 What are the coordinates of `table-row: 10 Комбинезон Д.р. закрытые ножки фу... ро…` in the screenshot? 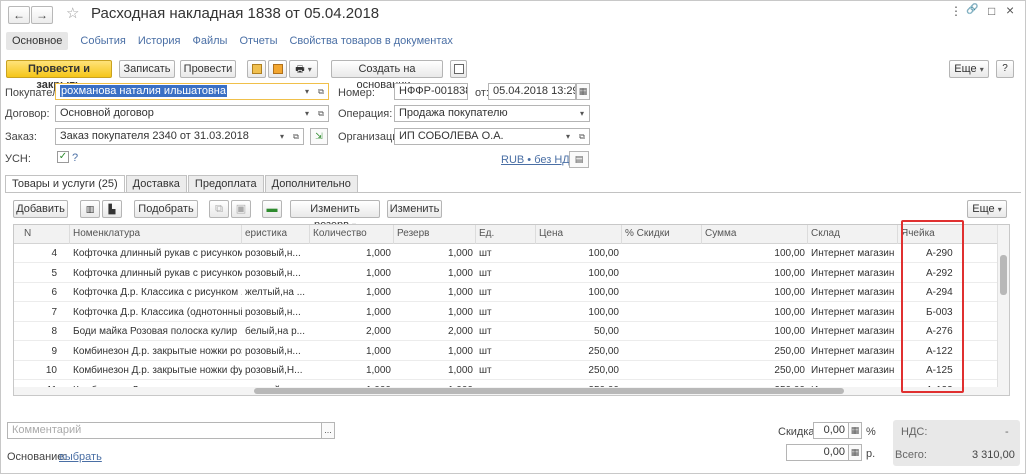 It's located at (506, 370).